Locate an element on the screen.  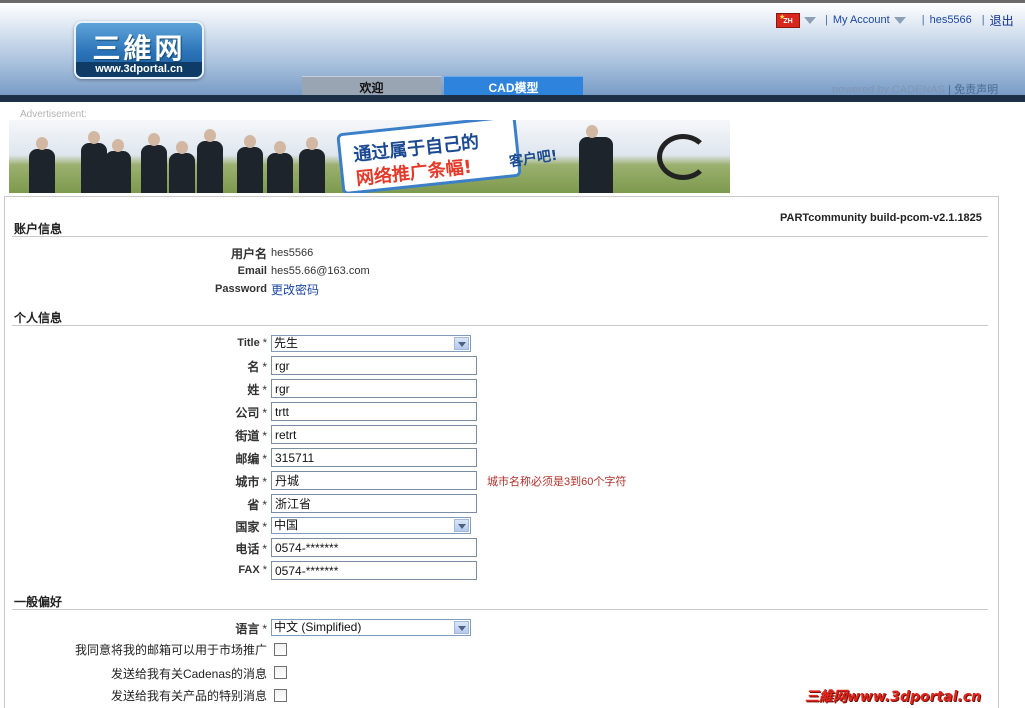
lastname-label-text: 姓 is located at coordinates (253, 390).